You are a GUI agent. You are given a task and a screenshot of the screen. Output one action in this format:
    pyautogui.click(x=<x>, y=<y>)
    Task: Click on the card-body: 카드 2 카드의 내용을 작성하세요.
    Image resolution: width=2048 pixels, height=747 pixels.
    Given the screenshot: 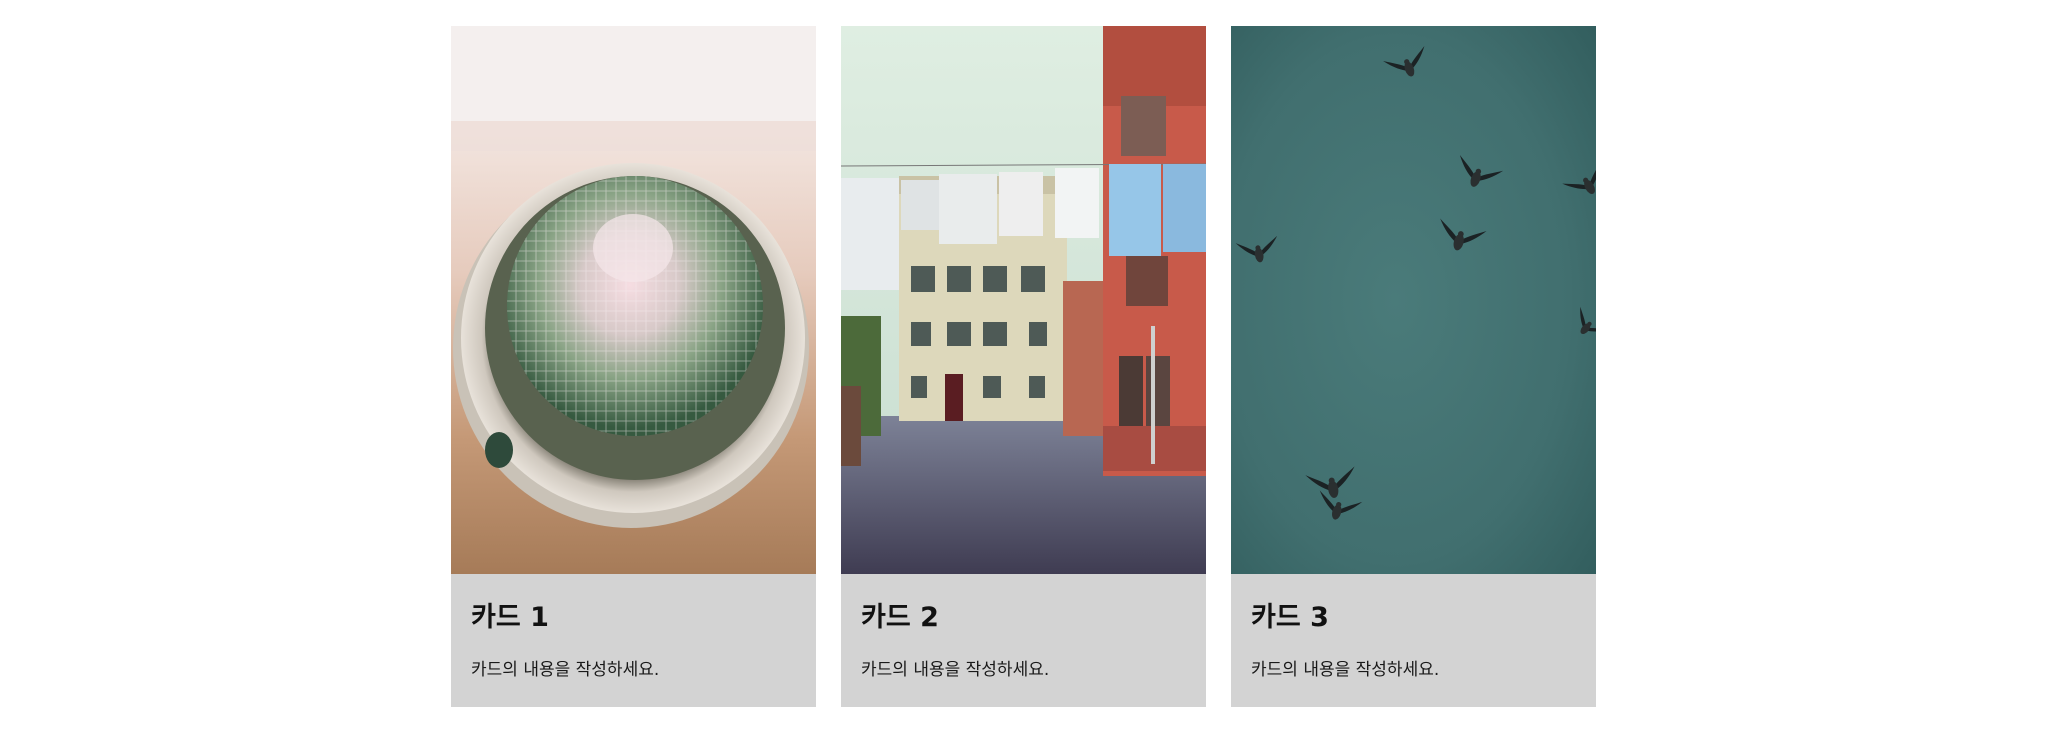 What is the action you would take?
    pyautogui.click(x=1023, y=640)
    